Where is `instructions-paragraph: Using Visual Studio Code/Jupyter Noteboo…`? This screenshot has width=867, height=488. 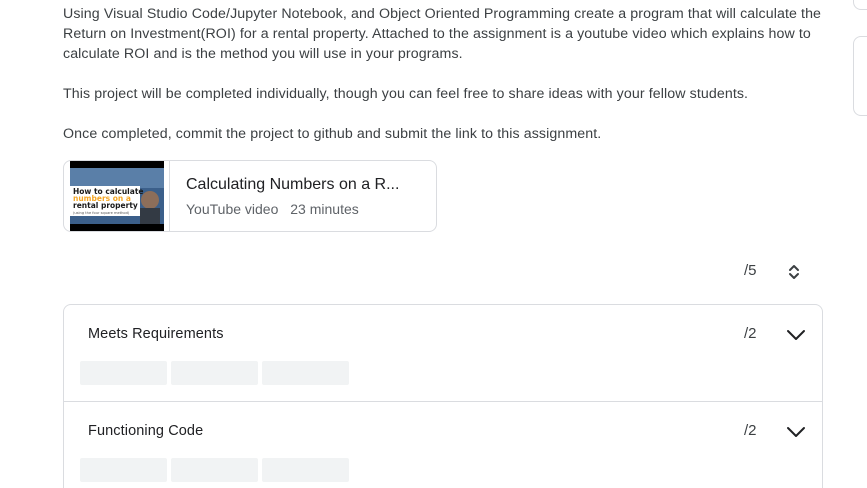
instructions-paragraph: Using Visual Studio Code/Jupyter Noteboo… is located at coordinates (442, 34).